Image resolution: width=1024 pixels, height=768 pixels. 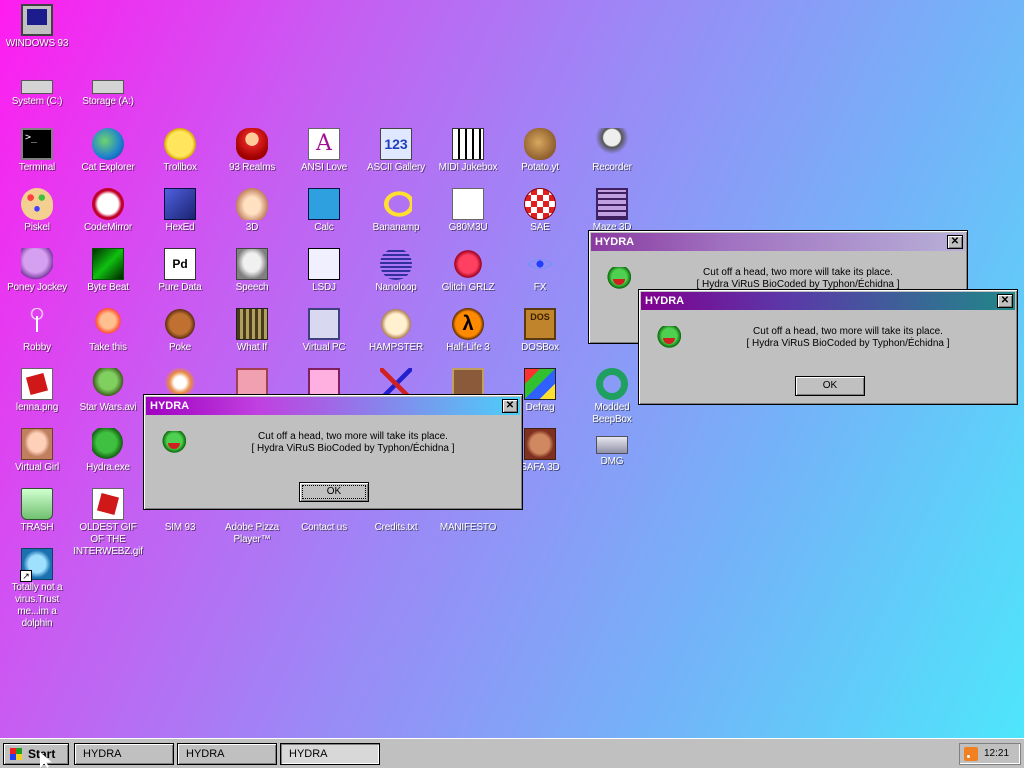 What do you see at coordinates (396, 271) in the screenshot?
I see `desktop-icon-nanoloop: Nanoloop` at bounding box center [396, 271].